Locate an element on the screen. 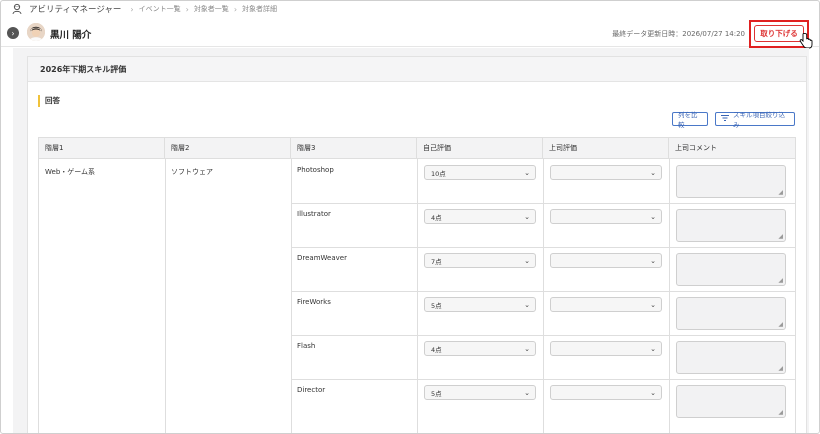  layer1-value: Web・ゲーム系 is located at coordinates (70, 172).